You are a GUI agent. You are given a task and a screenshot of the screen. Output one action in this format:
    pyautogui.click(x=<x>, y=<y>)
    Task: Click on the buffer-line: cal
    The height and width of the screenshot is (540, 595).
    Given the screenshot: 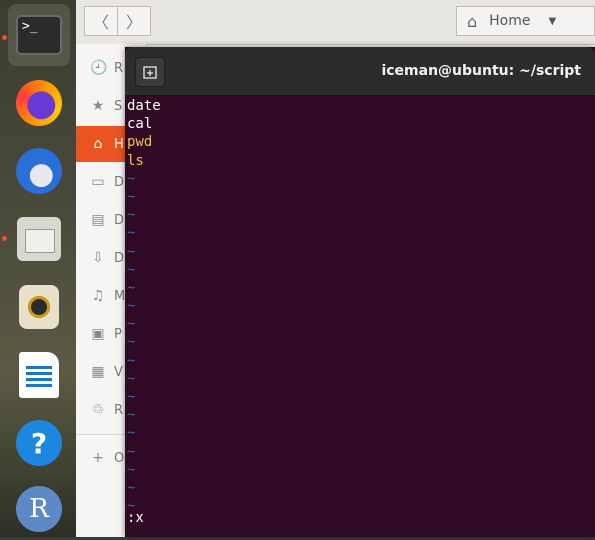 What is the action you would take?
    pyautogui.click(x=140, y=124)
    